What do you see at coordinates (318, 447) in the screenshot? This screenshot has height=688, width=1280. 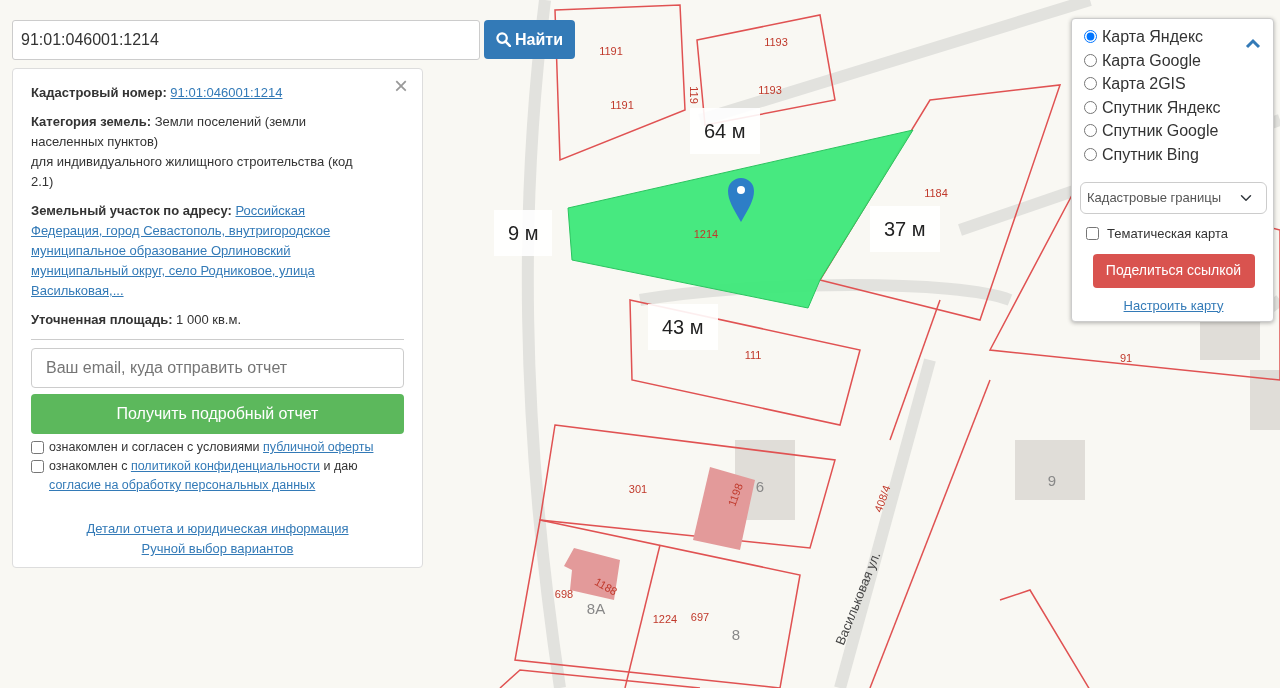 I see `consent-link: публичной оферты` at bounding box center [318, 447].